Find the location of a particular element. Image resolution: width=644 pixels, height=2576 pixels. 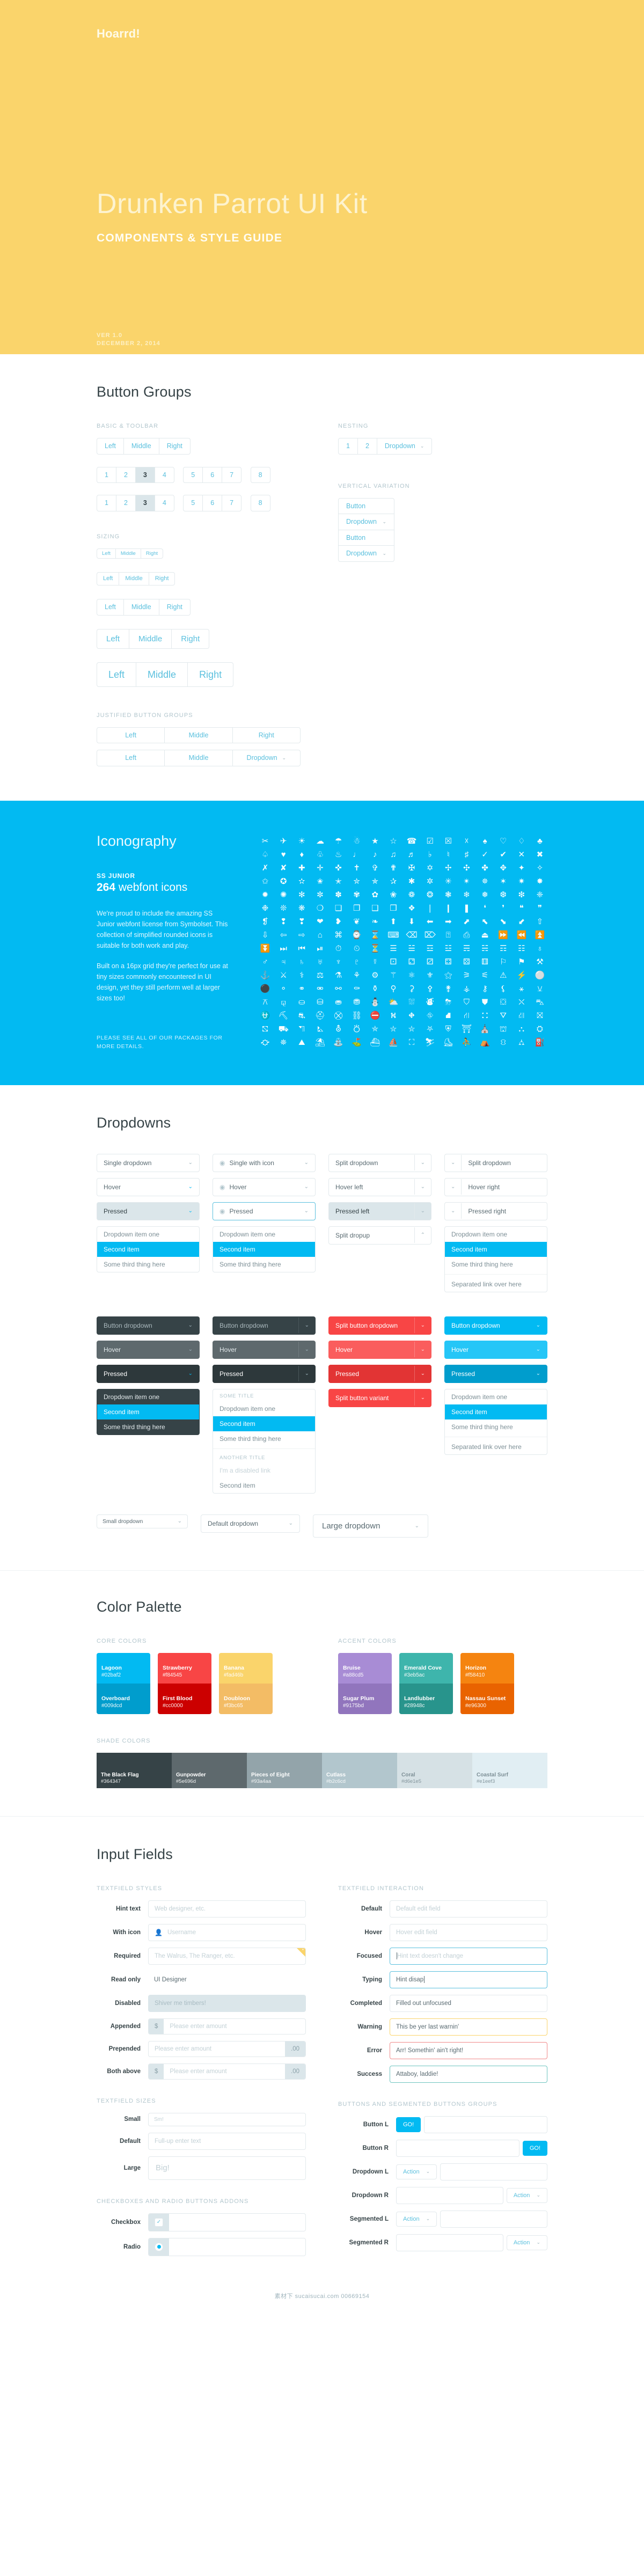

vertical-btn-1: Dropdown ⌄ is located at coordinates (366, 522).